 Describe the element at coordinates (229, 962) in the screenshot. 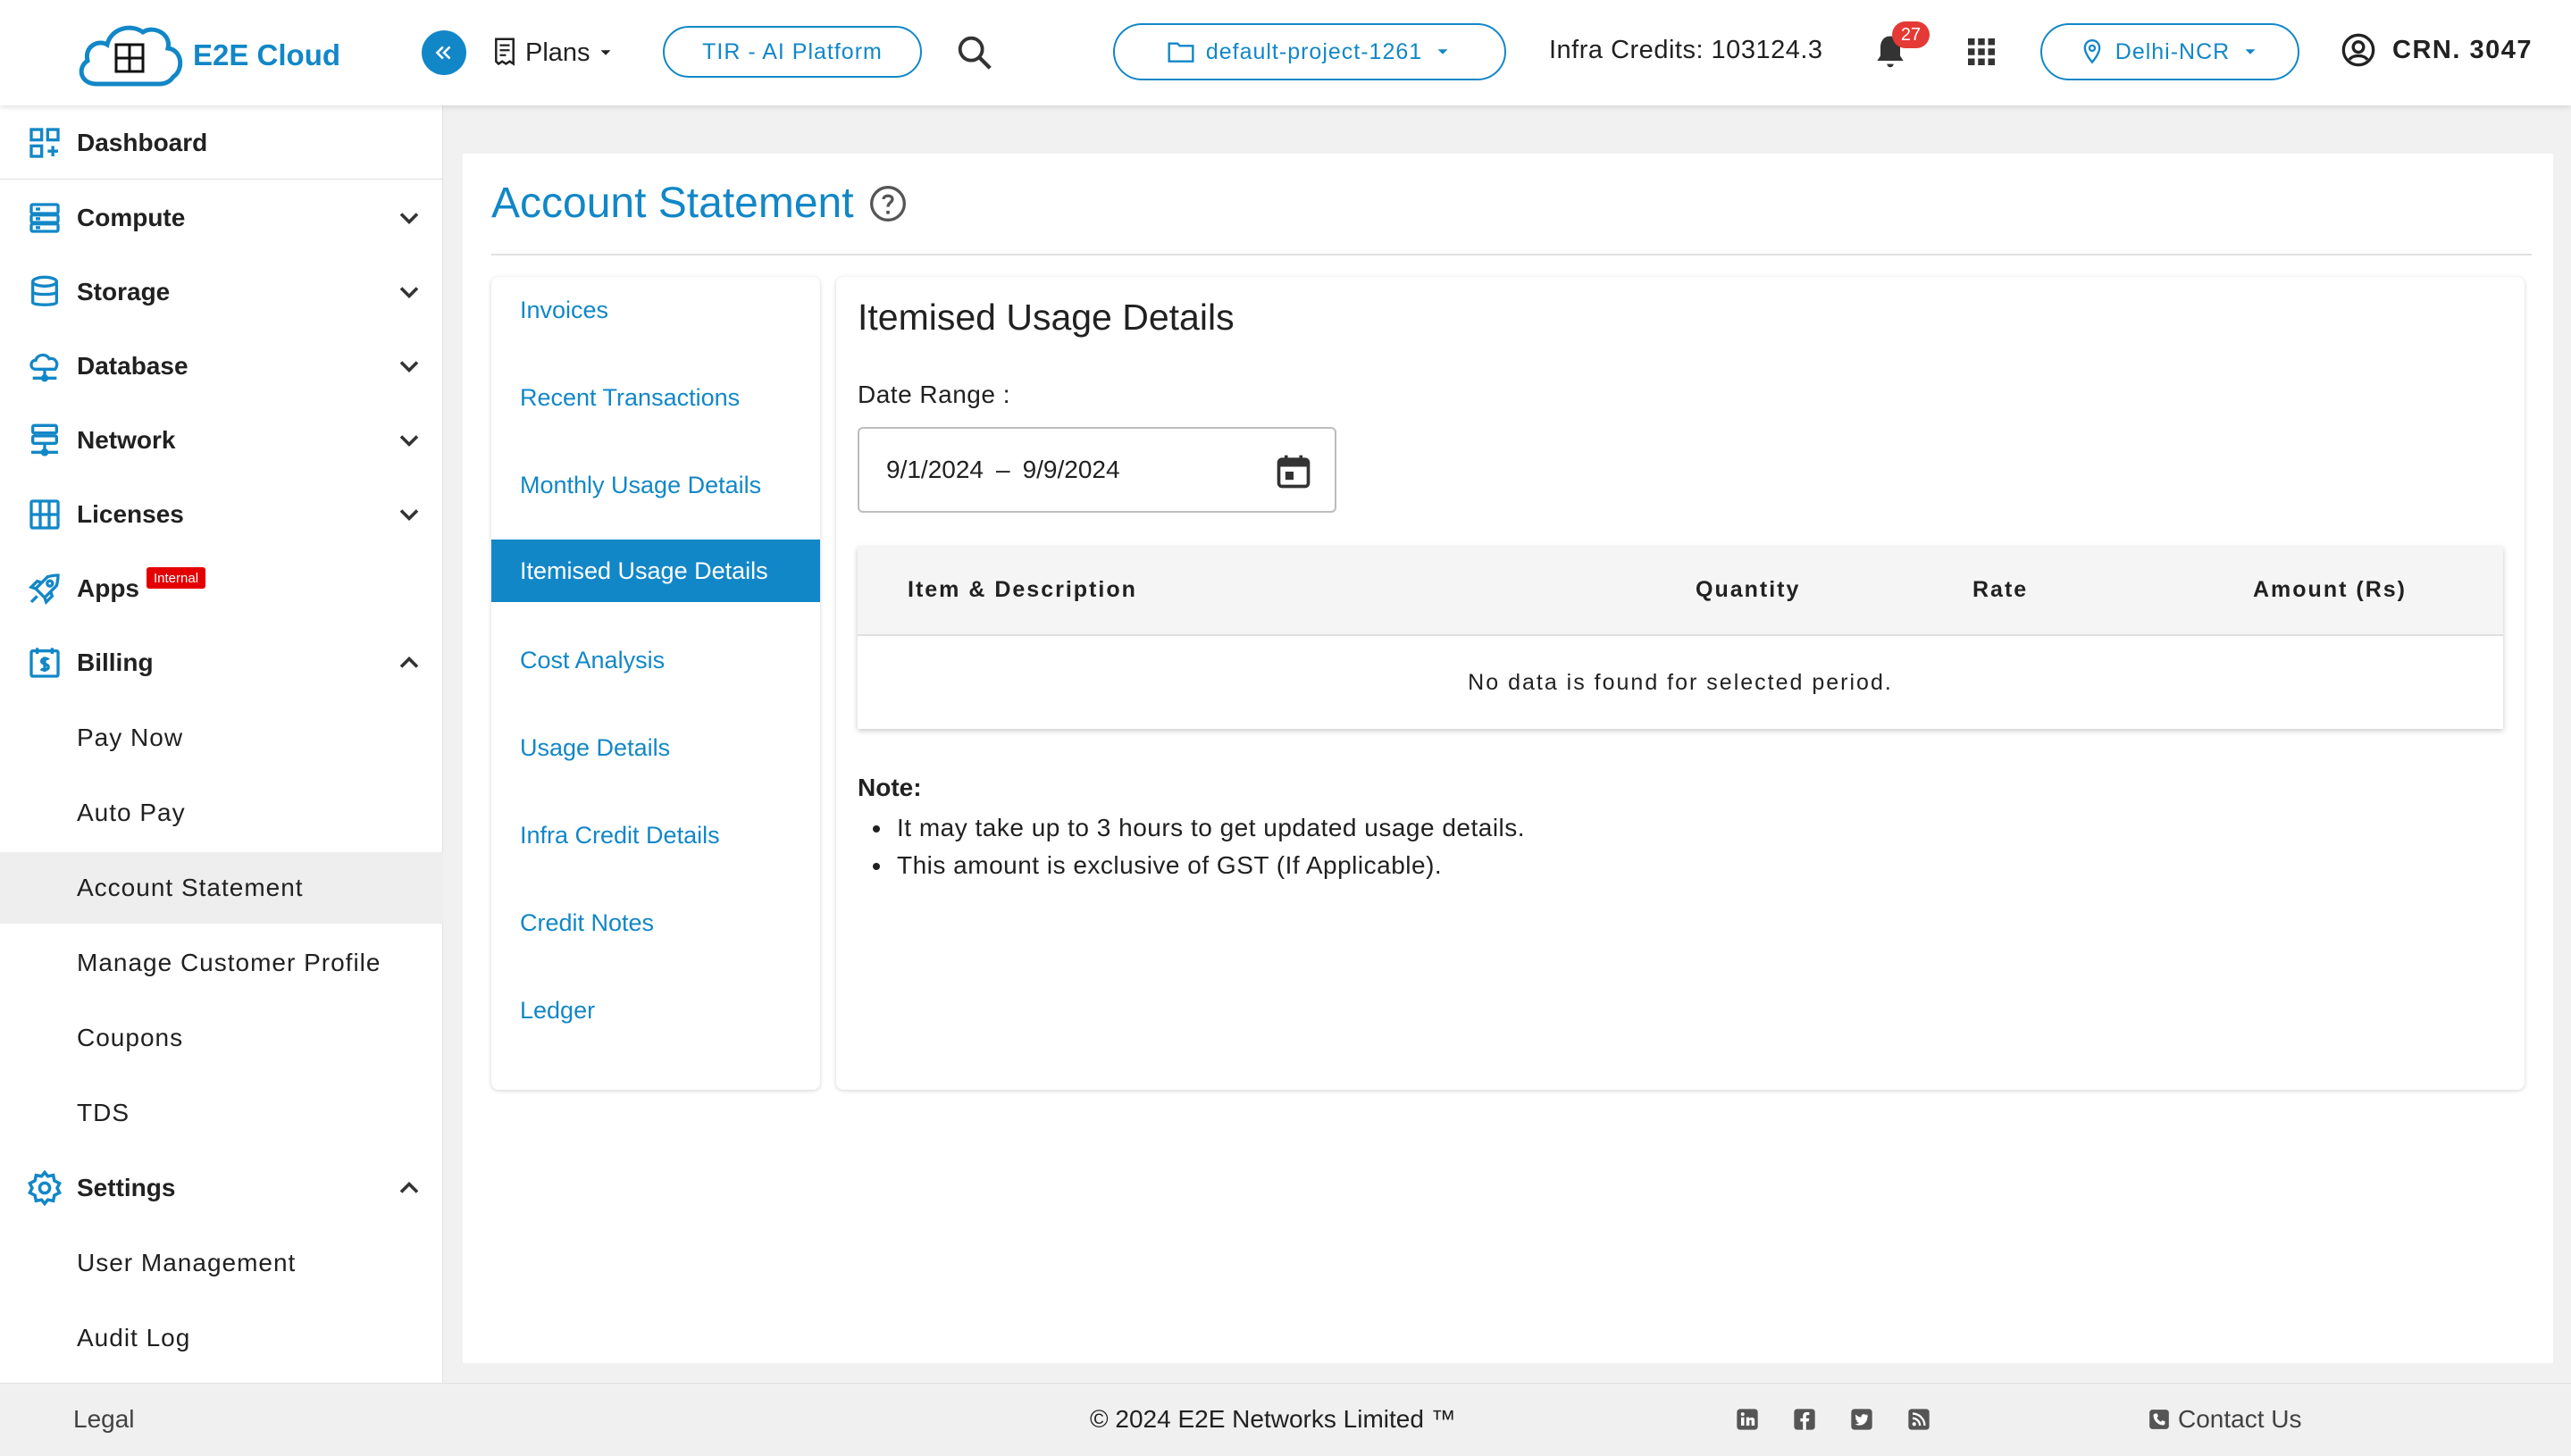

I see `sidebar-item-label: Manage Customer Profile` at that location.